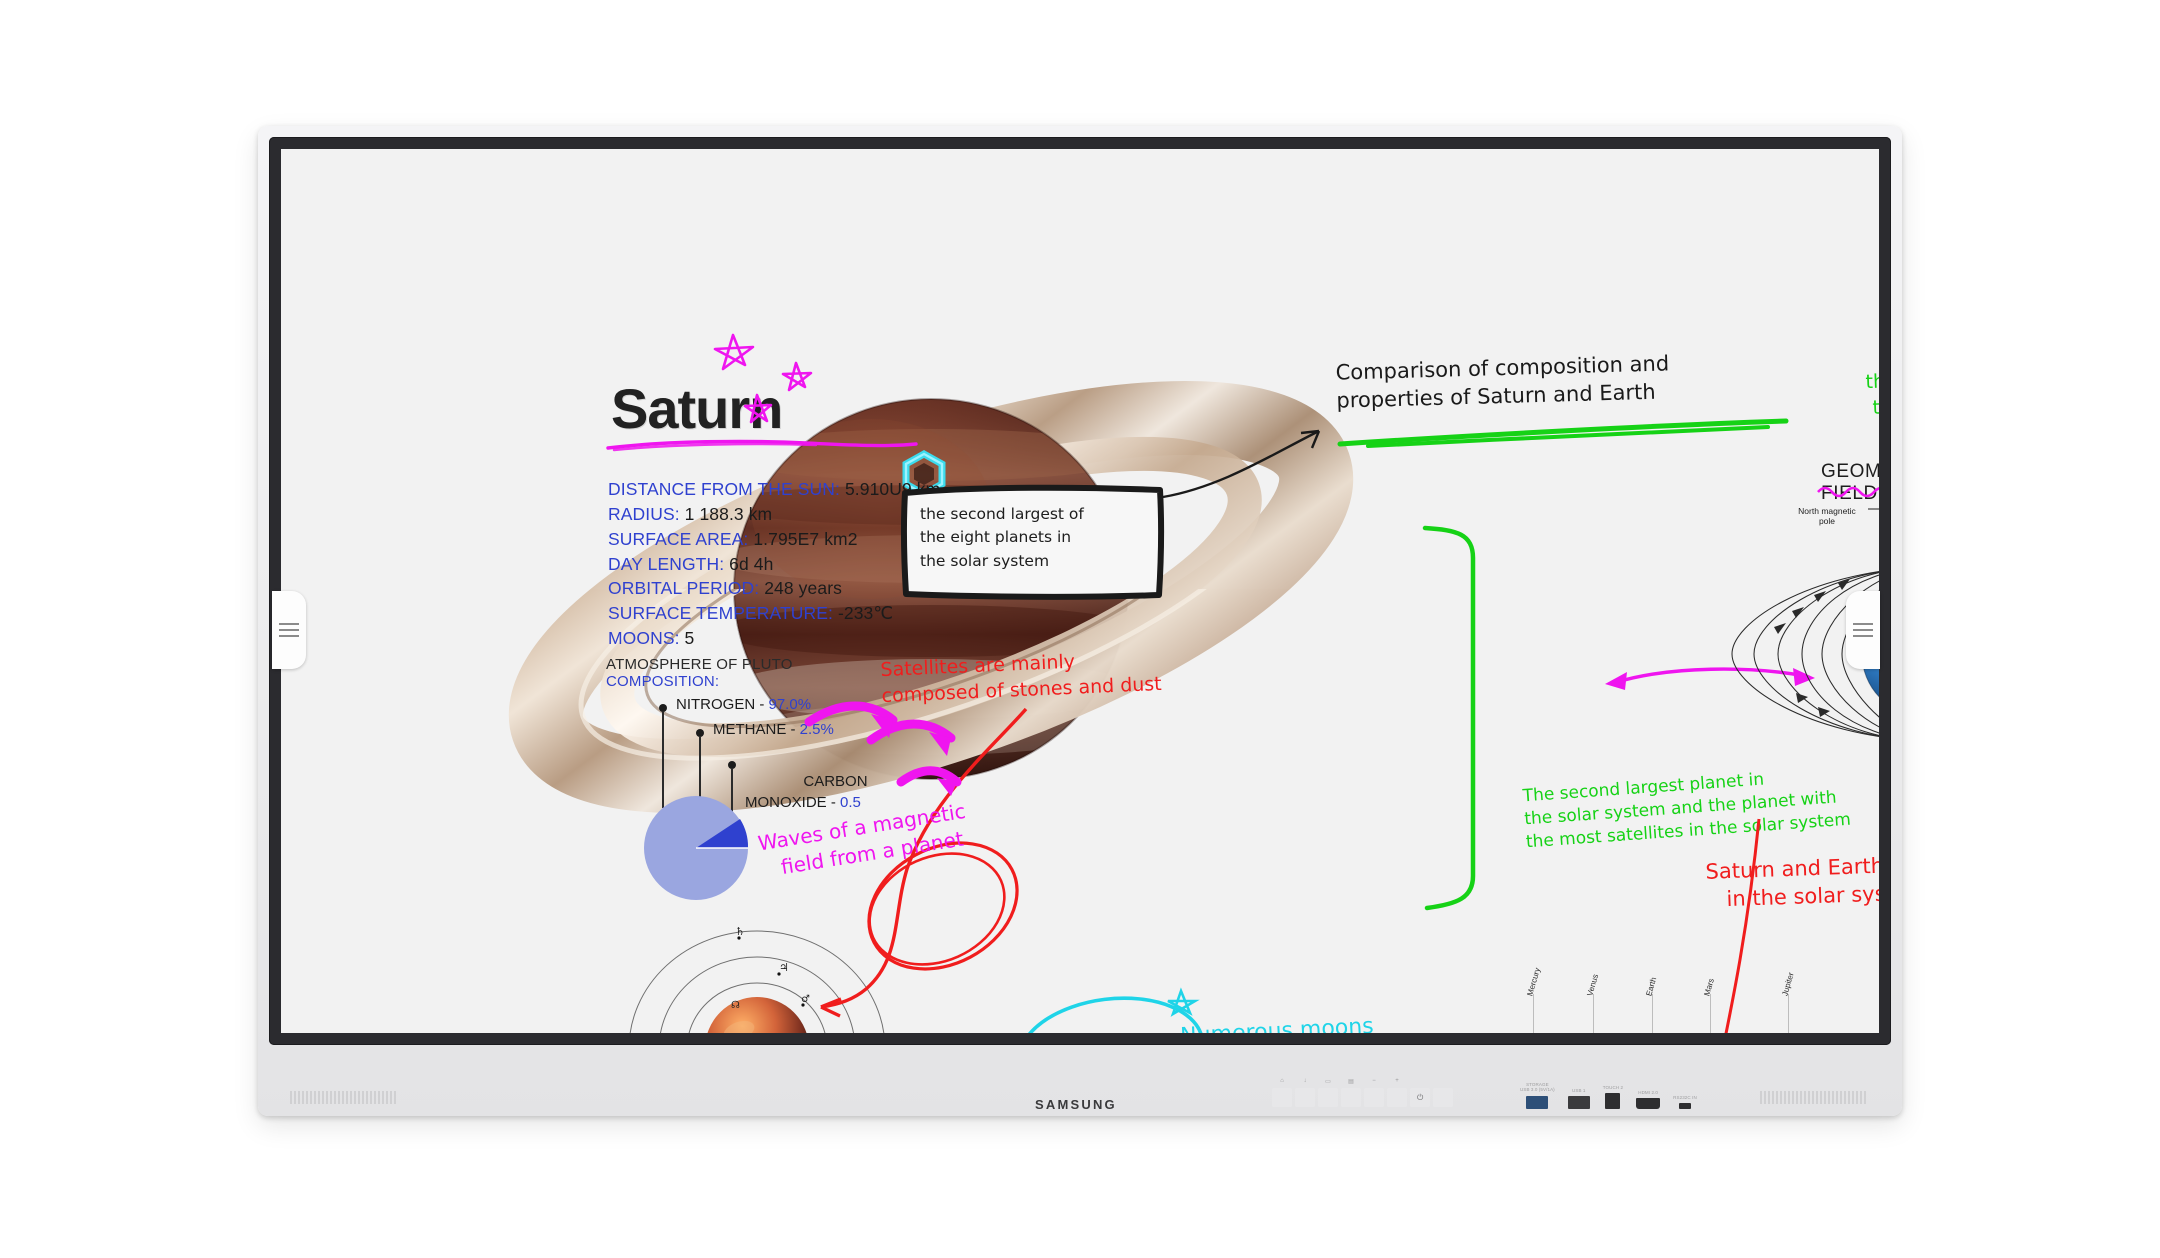 The image size is (2160, 1258). What do you see at coordinates (1339, 1081) in the screenshot?
I see `hardware-key-glyphs: ⌂ ↓ ▭ ▤ − +` at bounding box center [1339, 1081].